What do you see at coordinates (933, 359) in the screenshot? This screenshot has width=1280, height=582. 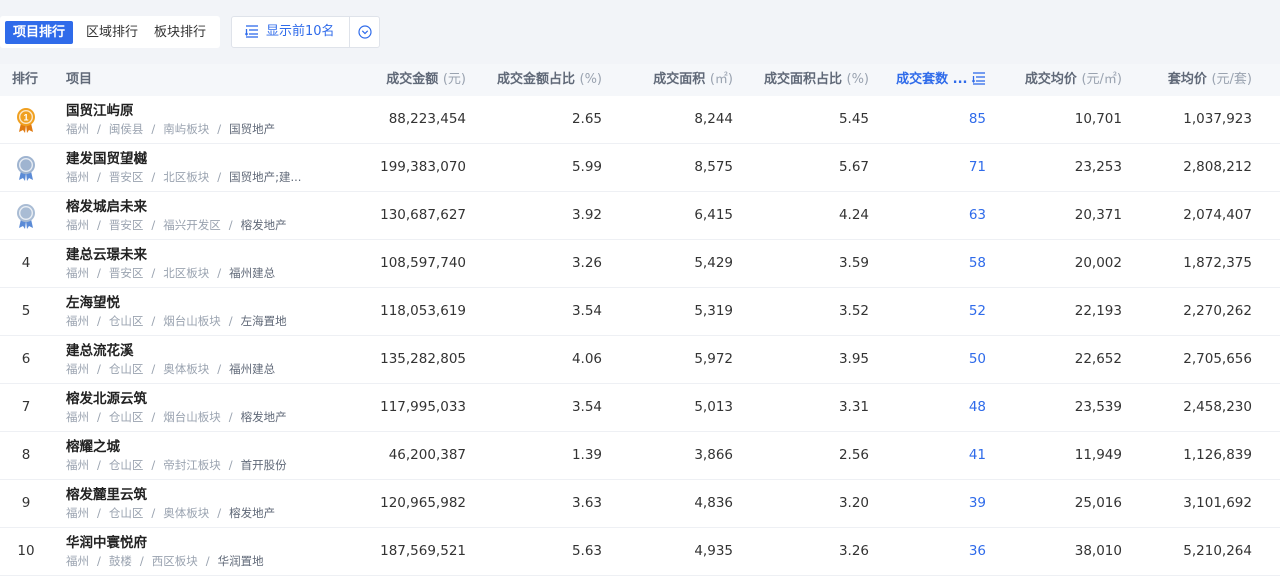 I see `units-link: 50` at bounding box center [933, 359].